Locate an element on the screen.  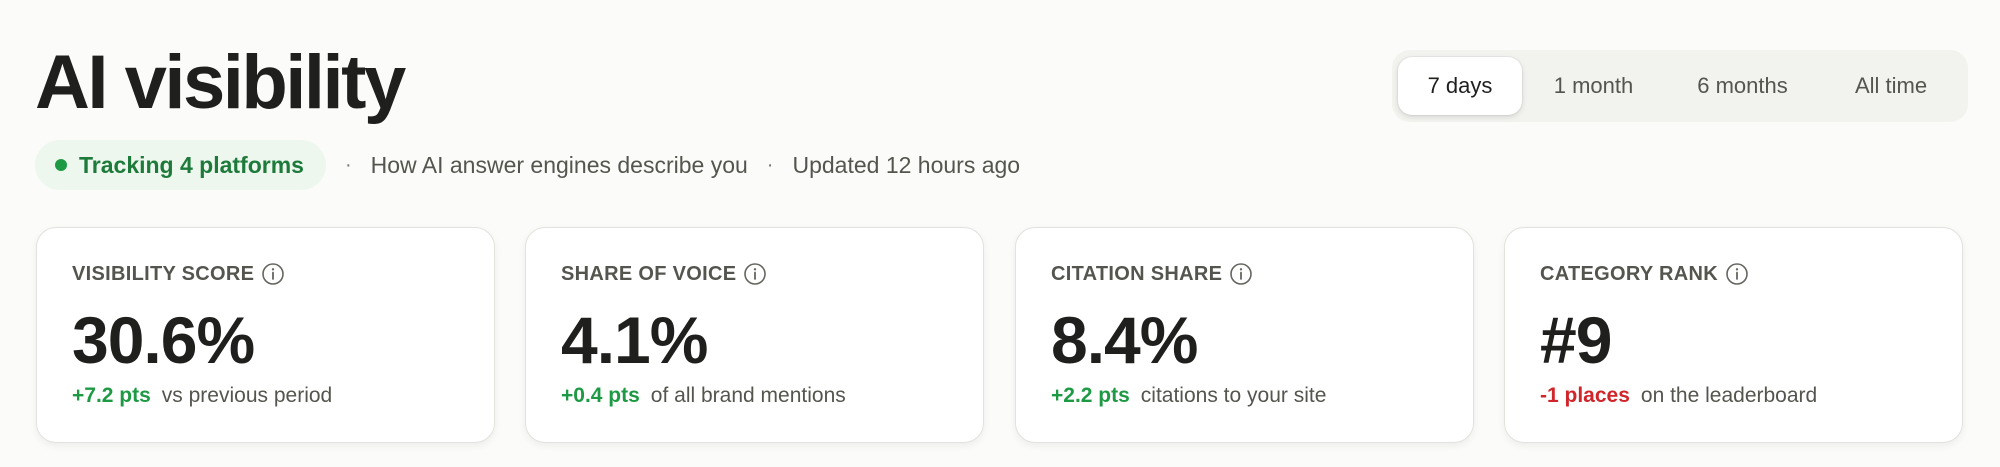
tracking-status-text: Tracking 4 platforms is located at coordinates (191, 164).